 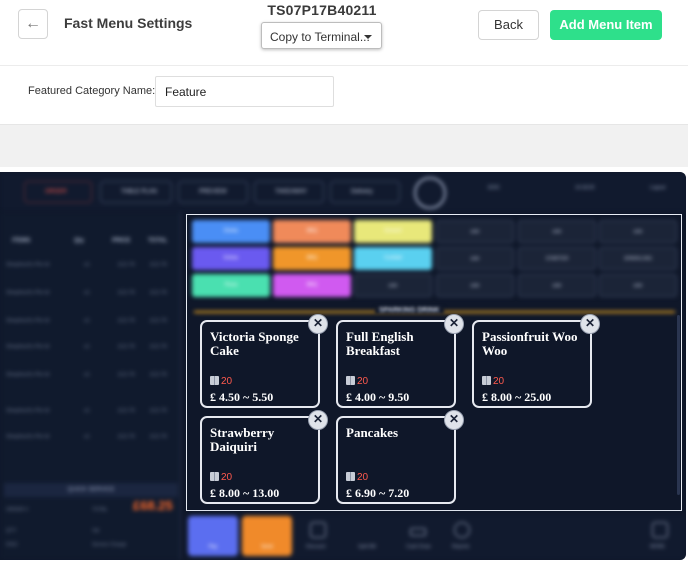 I want to click on service-charge-label: Service Charge, so click(x=109, y=545).